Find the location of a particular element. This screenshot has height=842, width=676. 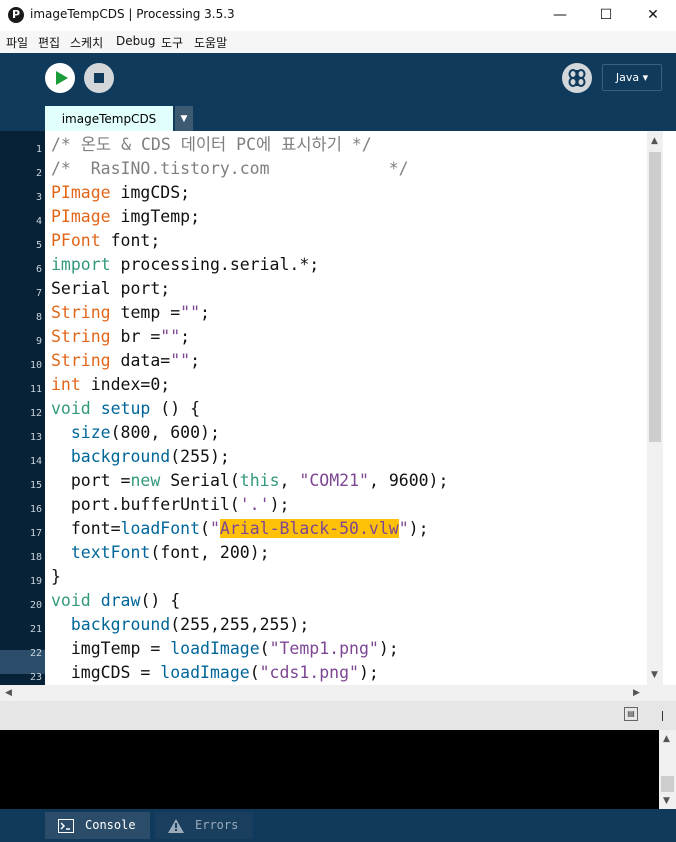

scroll-down-icon: ▼ is located at coordinates (654, 675).